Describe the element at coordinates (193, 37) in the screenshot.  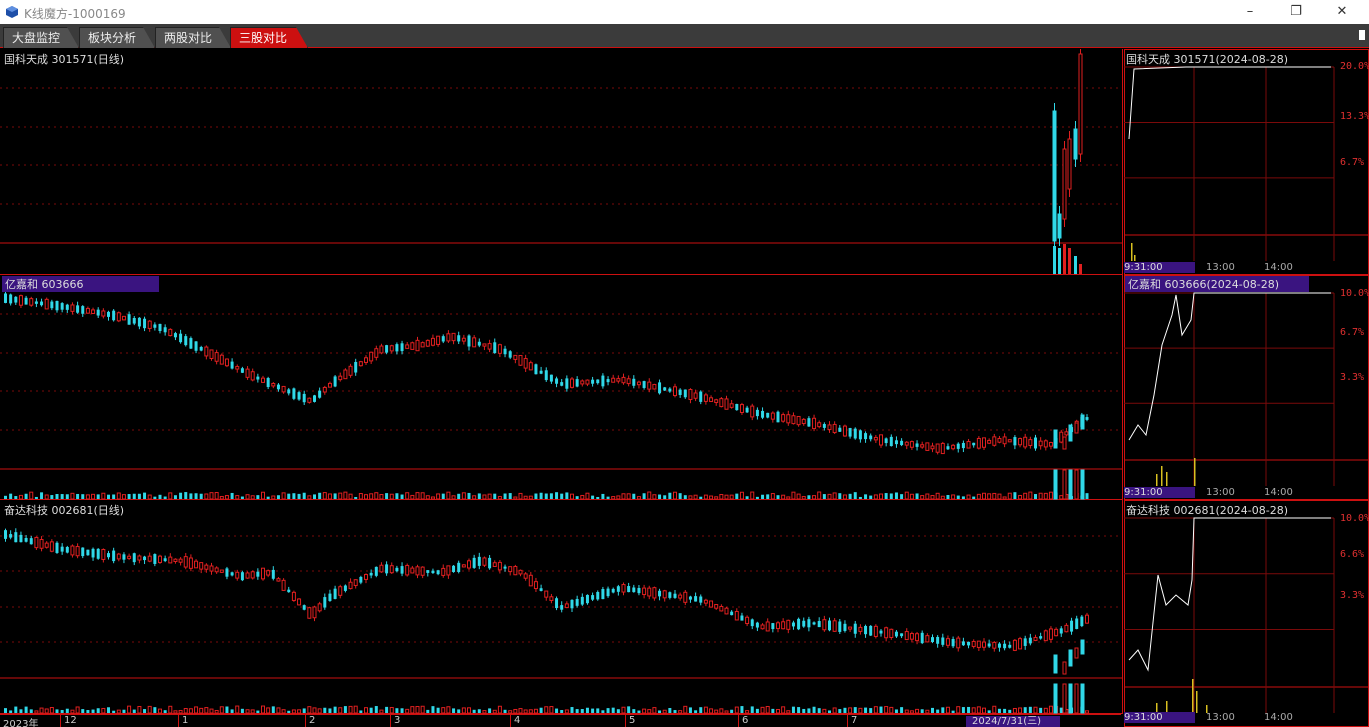
I see `tab-two-stock-compare: 两股对比` at that location.